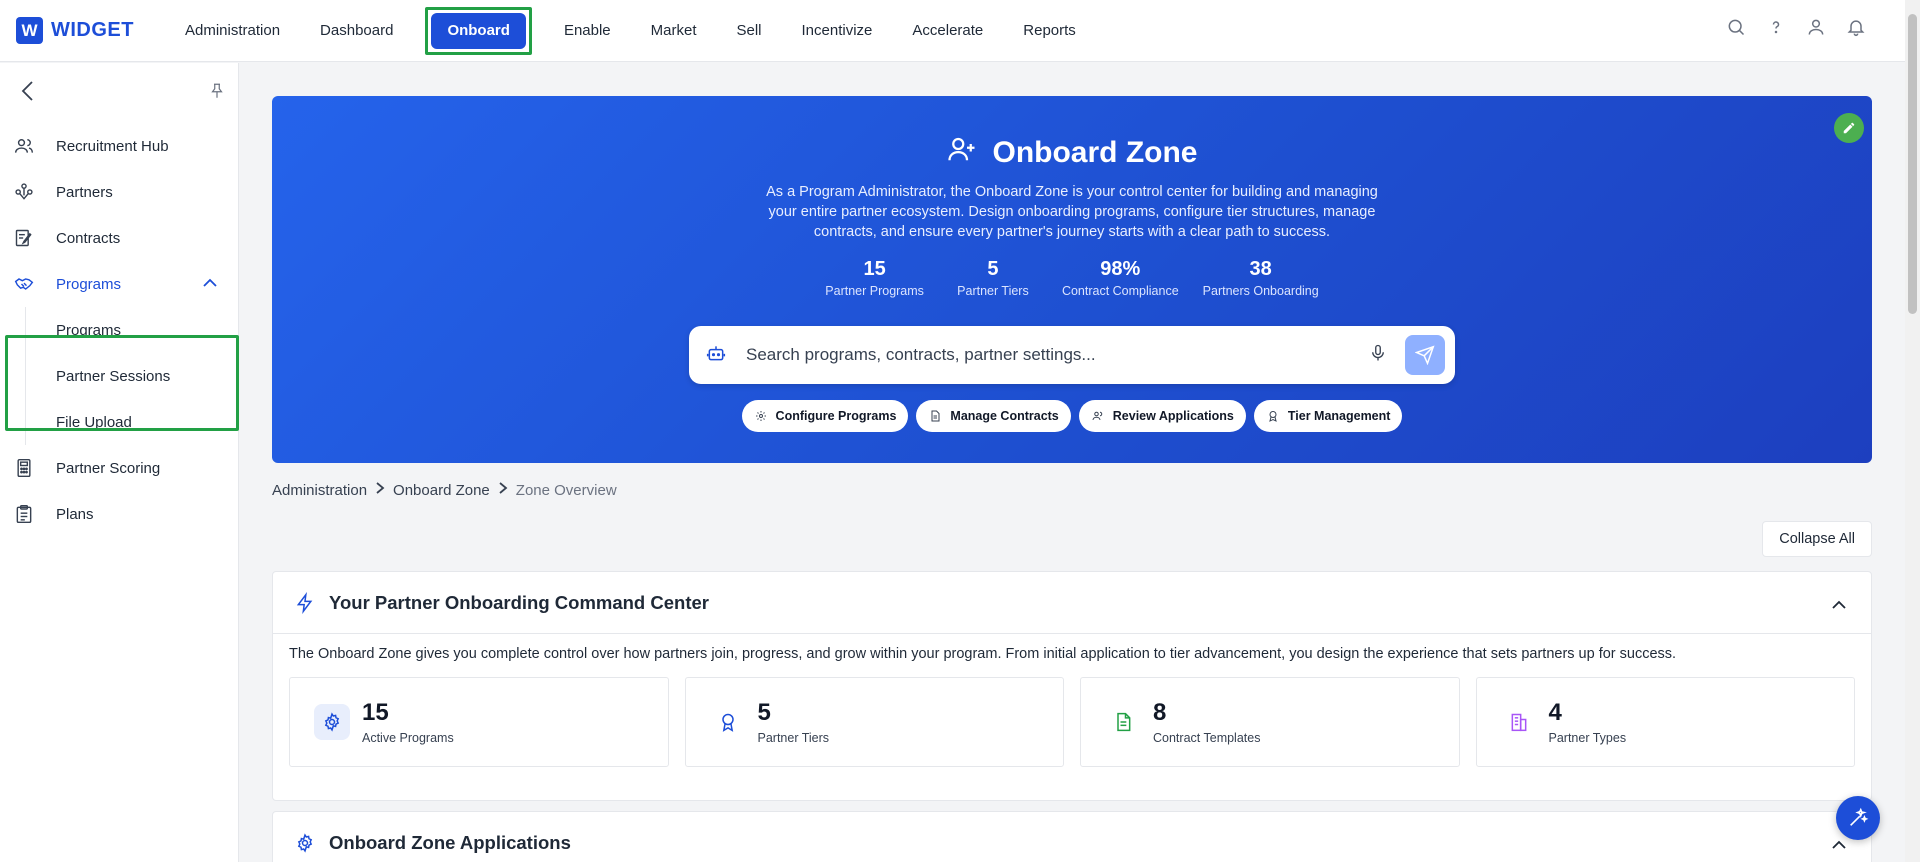  I want to click on sidebar-sub-file-upload: File Upload, so click(119, 422).